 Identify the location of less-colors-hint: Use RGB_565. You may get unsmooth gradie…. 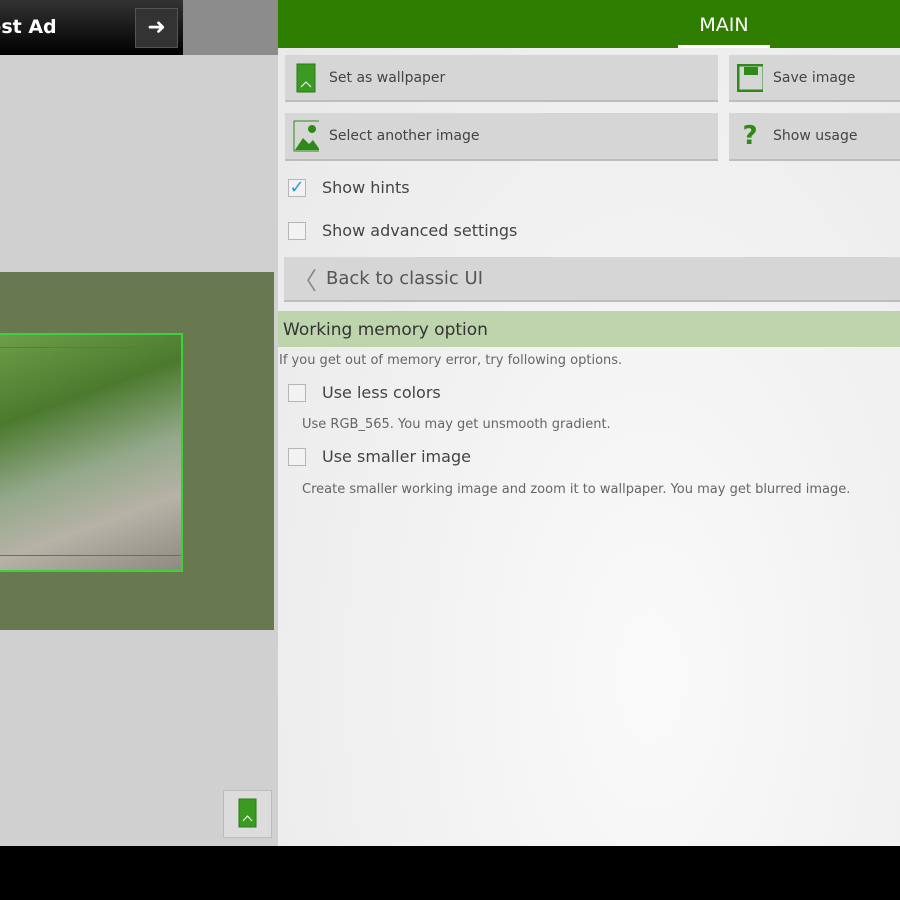
(456, 424).